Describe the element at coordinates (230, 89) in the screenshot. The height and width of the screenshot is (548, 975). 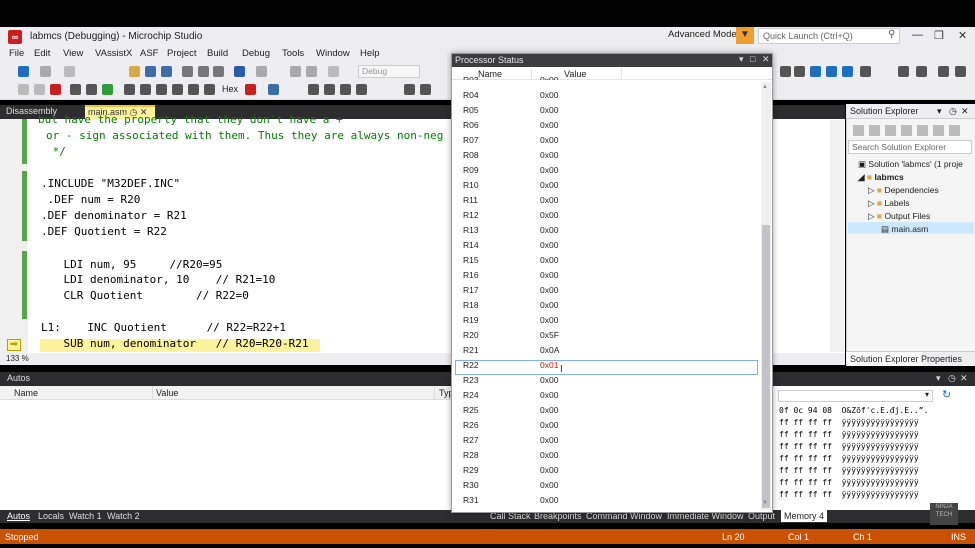
I see `hex-toggle: Hex` at that location.